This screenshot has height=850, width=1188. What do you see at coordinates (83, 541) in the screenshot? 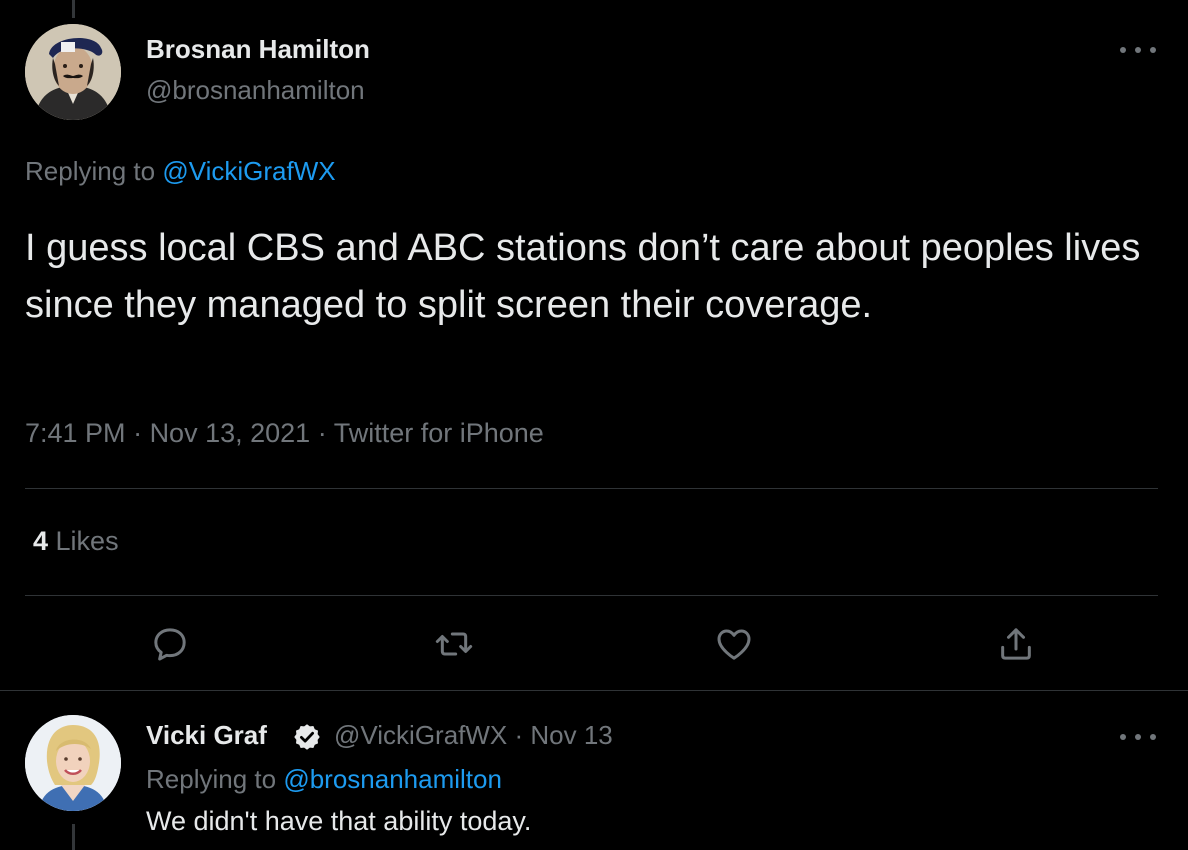
I see `likes-label: Likes` at bounding box center [83, 541].